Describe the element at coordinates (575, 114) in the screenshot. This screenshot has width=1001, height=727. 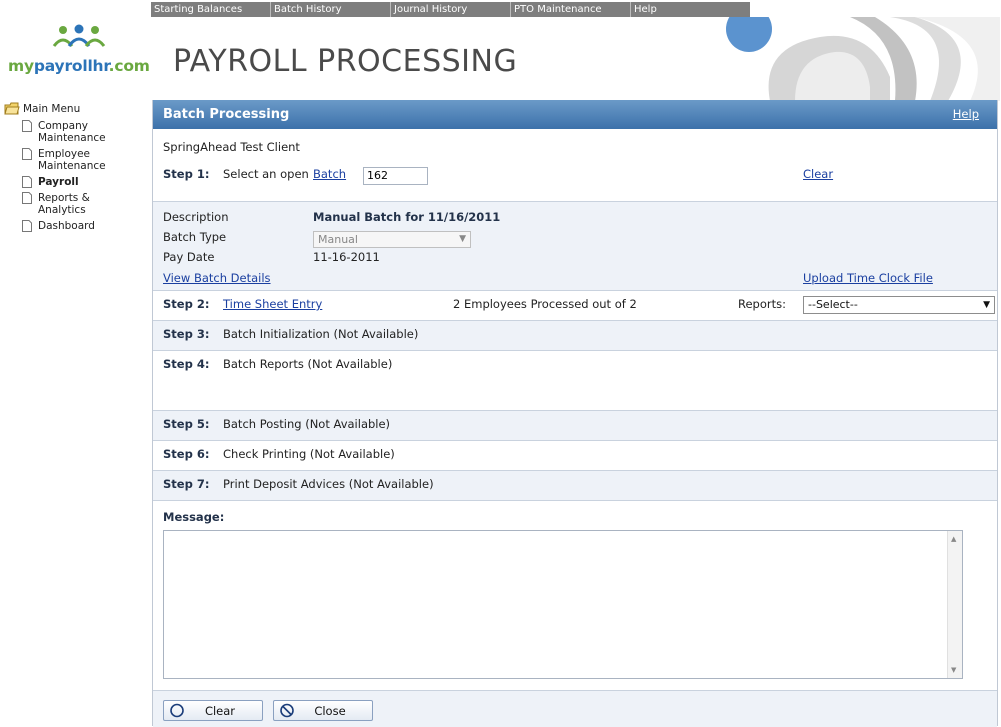
I see `panel-header: Batch Processing Help` at that location.